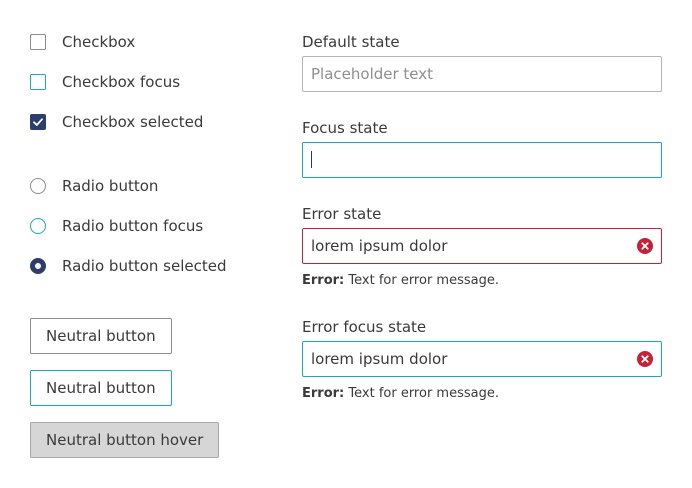  I want to click on text-caret, so click(311, 159).